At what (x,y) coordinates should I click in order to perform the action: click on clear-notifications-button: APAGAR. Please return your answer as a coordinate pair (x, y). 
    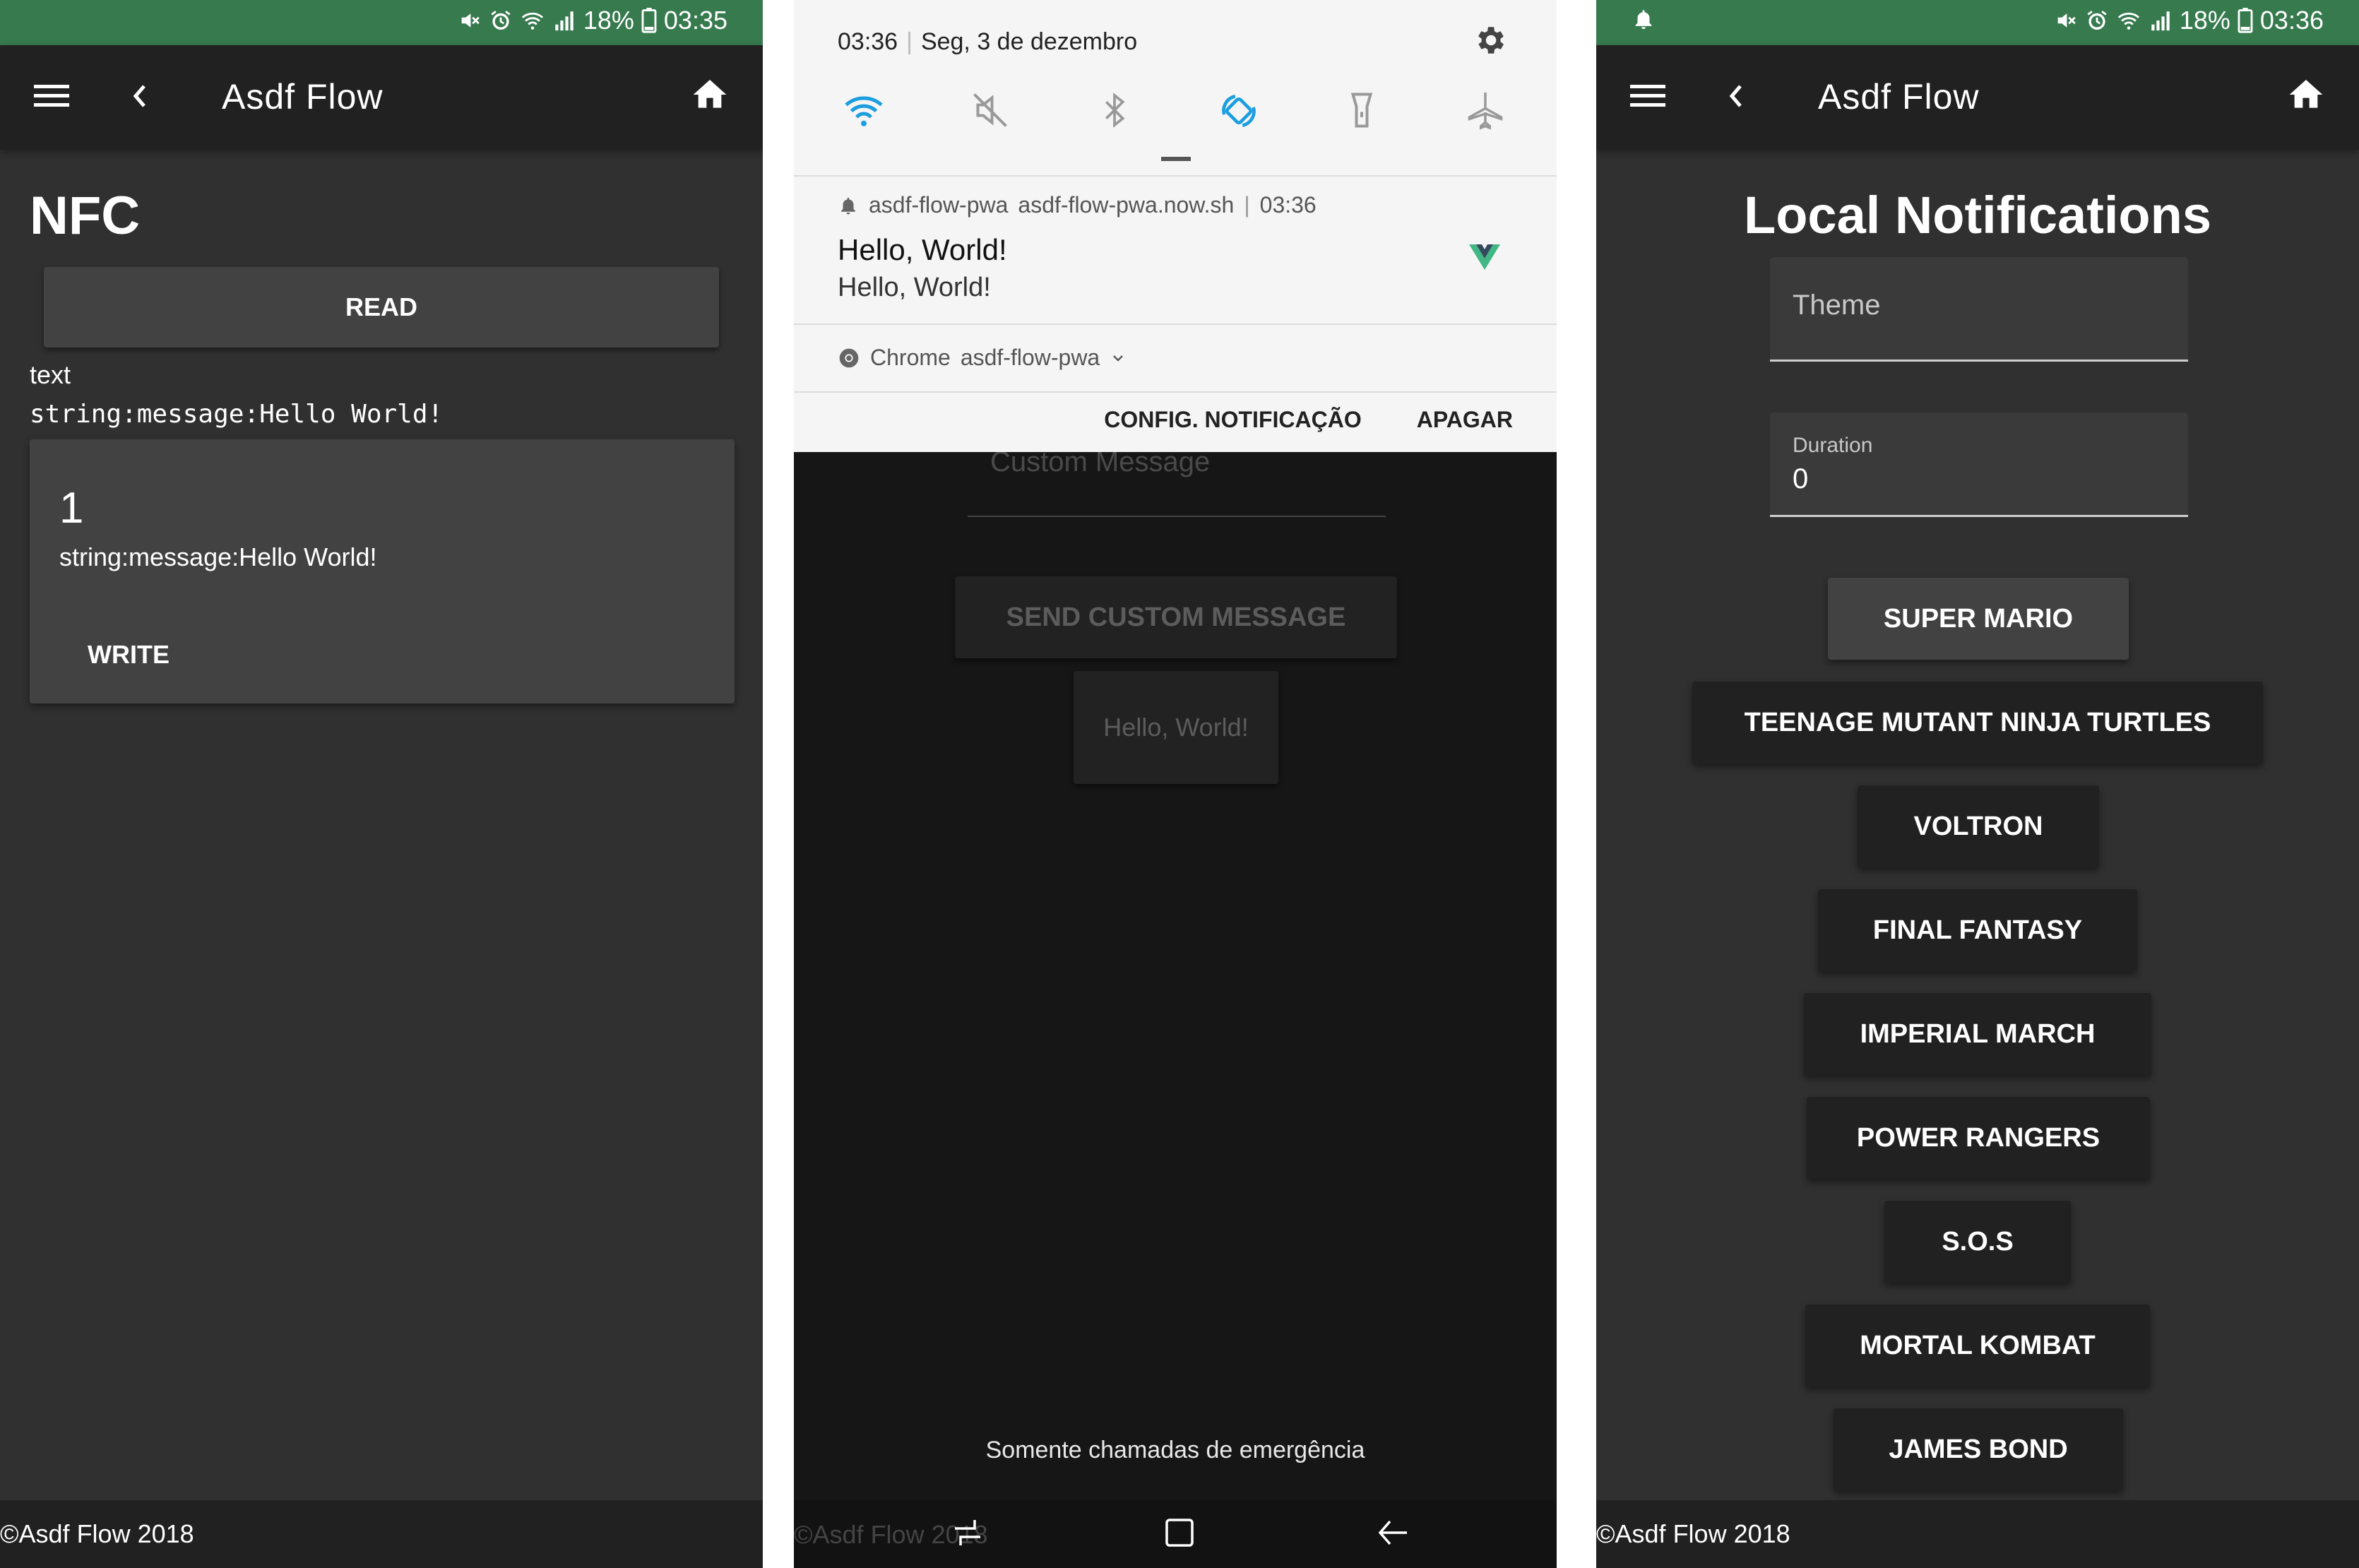
    Looking at the image, I should click on (1465, 420).